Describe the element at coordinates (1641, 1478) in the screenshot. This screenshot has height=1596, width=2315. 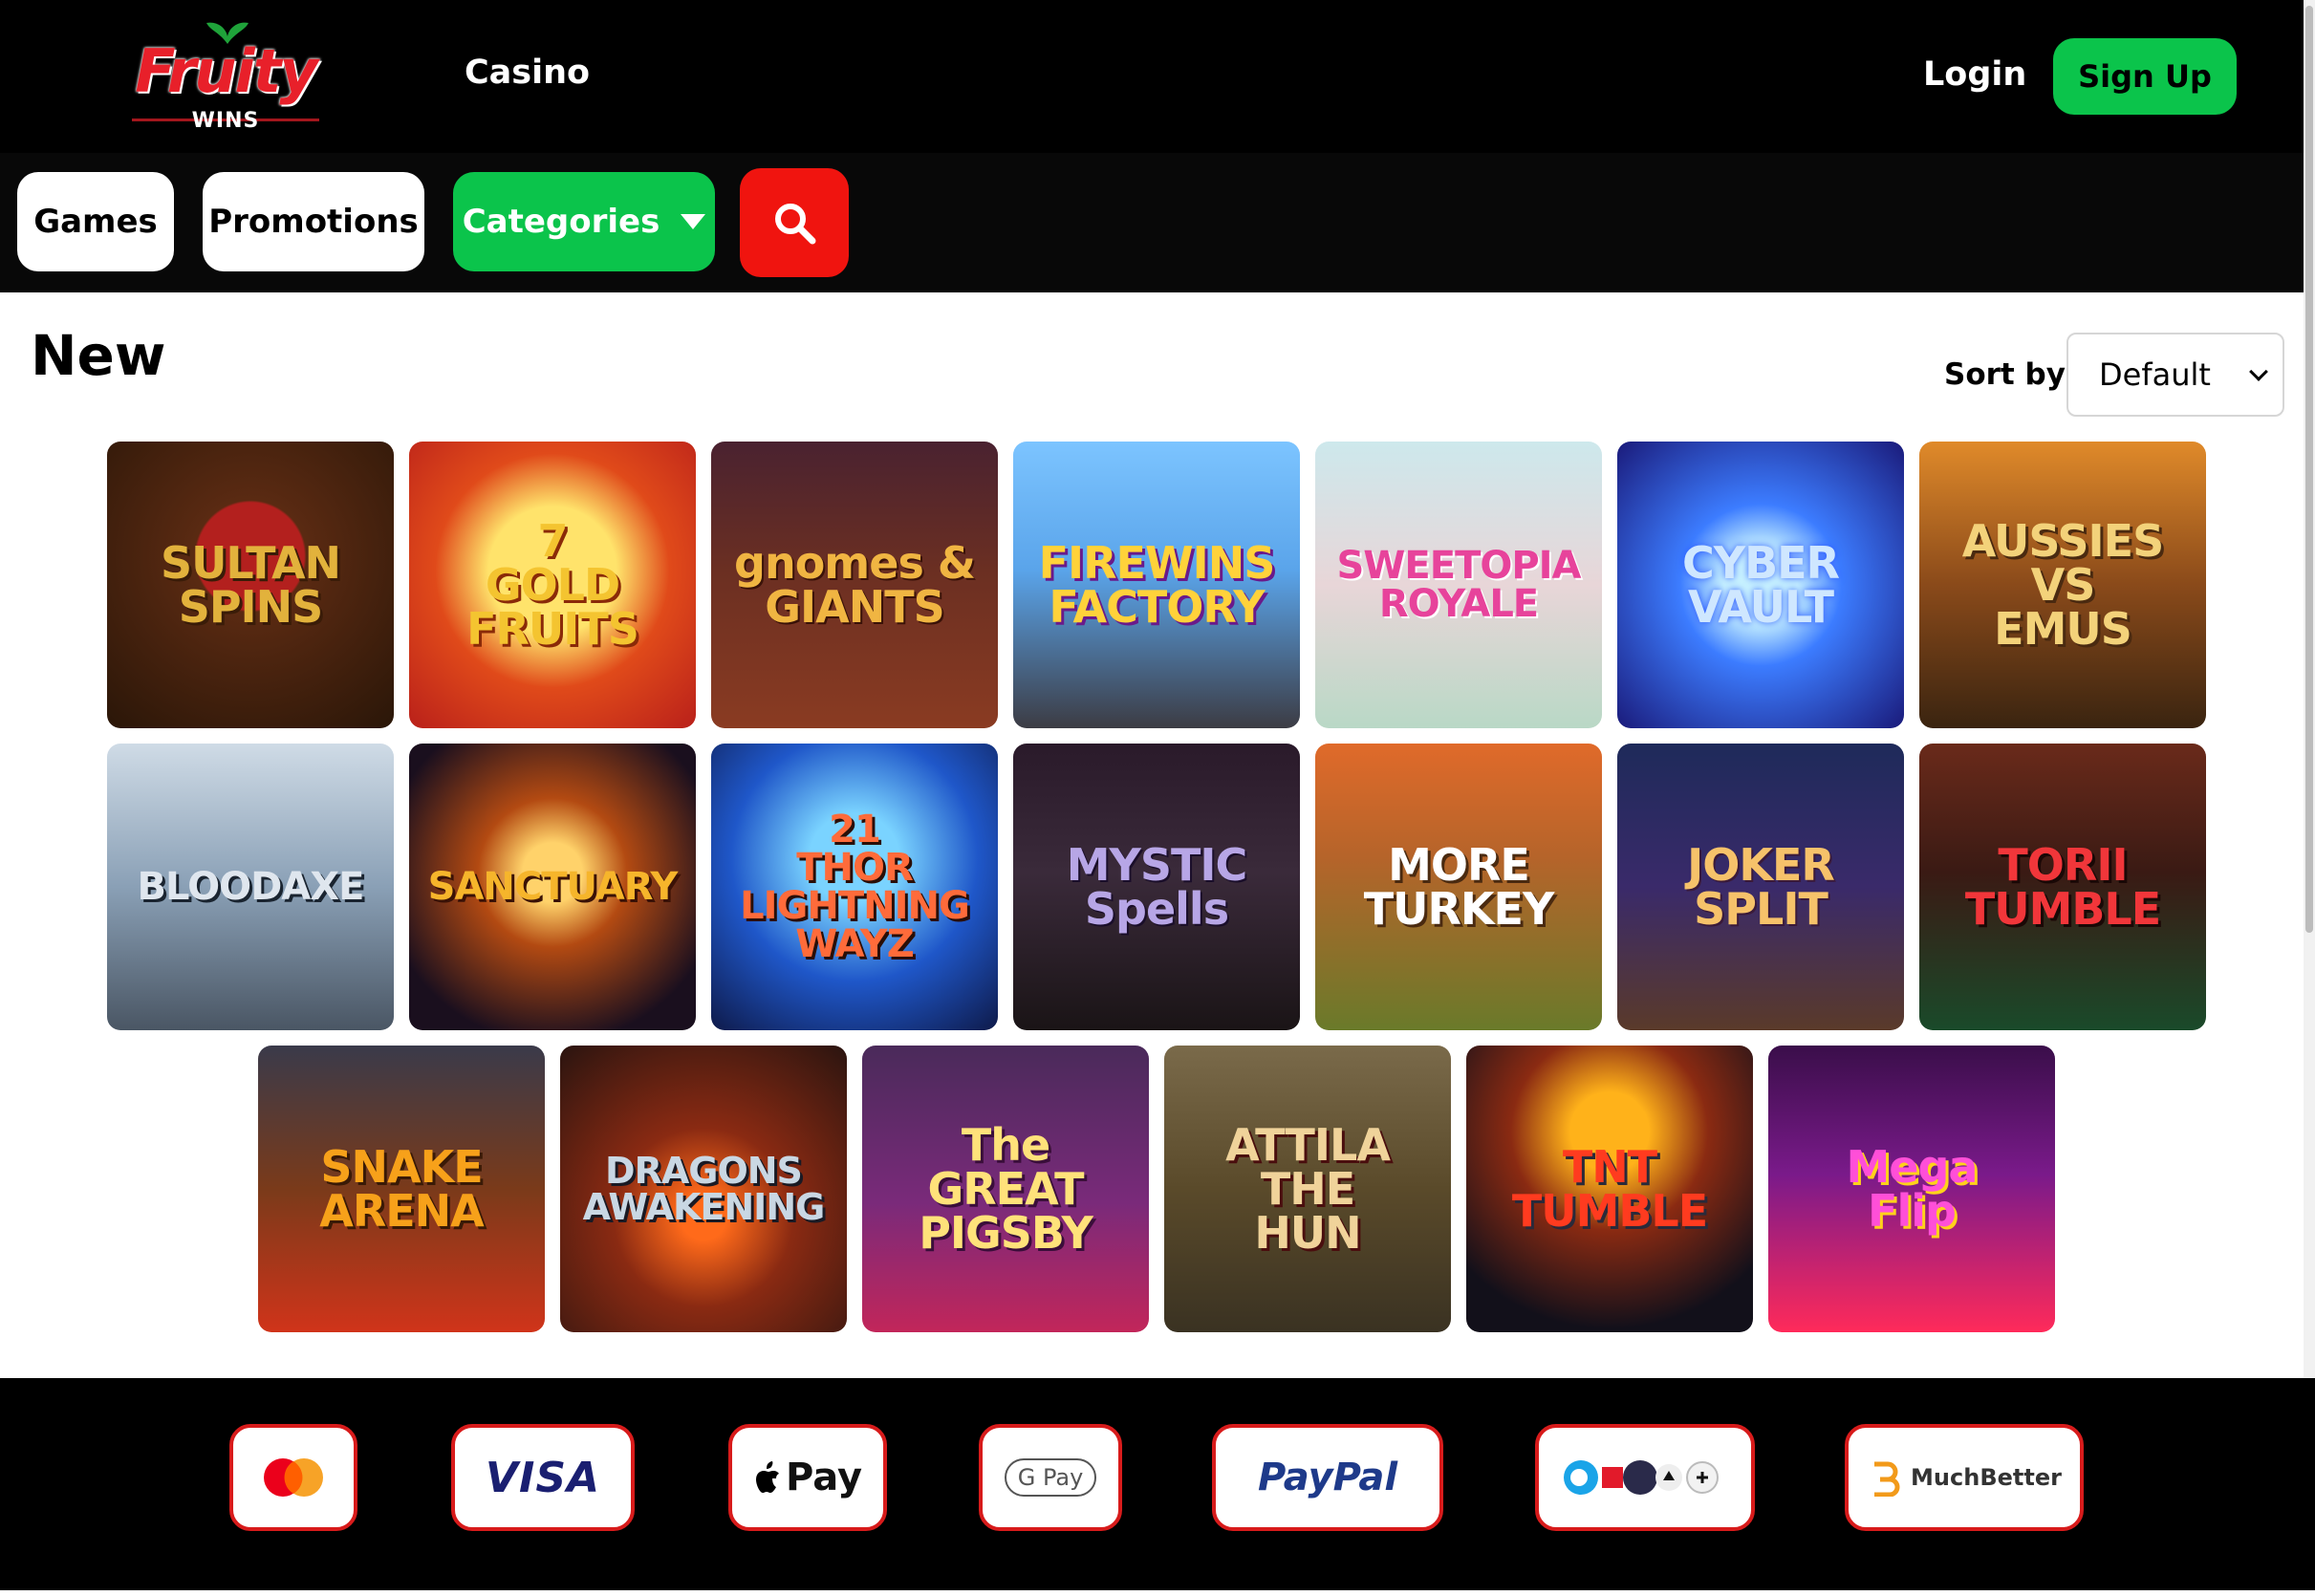
I see `payment-methods-icon` at that location.